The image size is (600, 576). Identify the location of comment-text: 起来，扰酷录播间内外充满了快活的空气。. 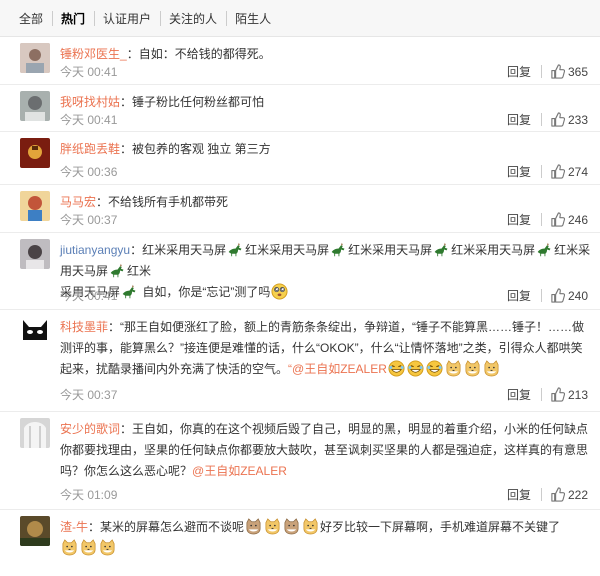
(174, 369).